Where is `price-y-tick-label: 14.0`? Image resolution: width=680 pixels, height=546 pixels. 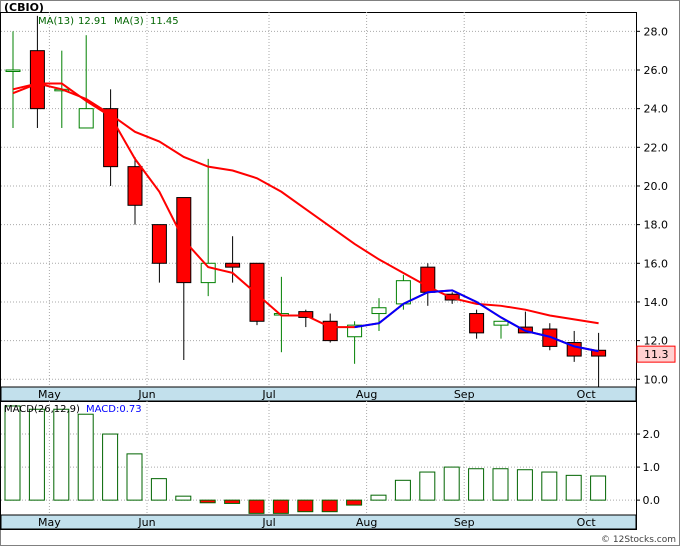
price-y-tick-label: 14.0 is located at coordinates (656, 302).